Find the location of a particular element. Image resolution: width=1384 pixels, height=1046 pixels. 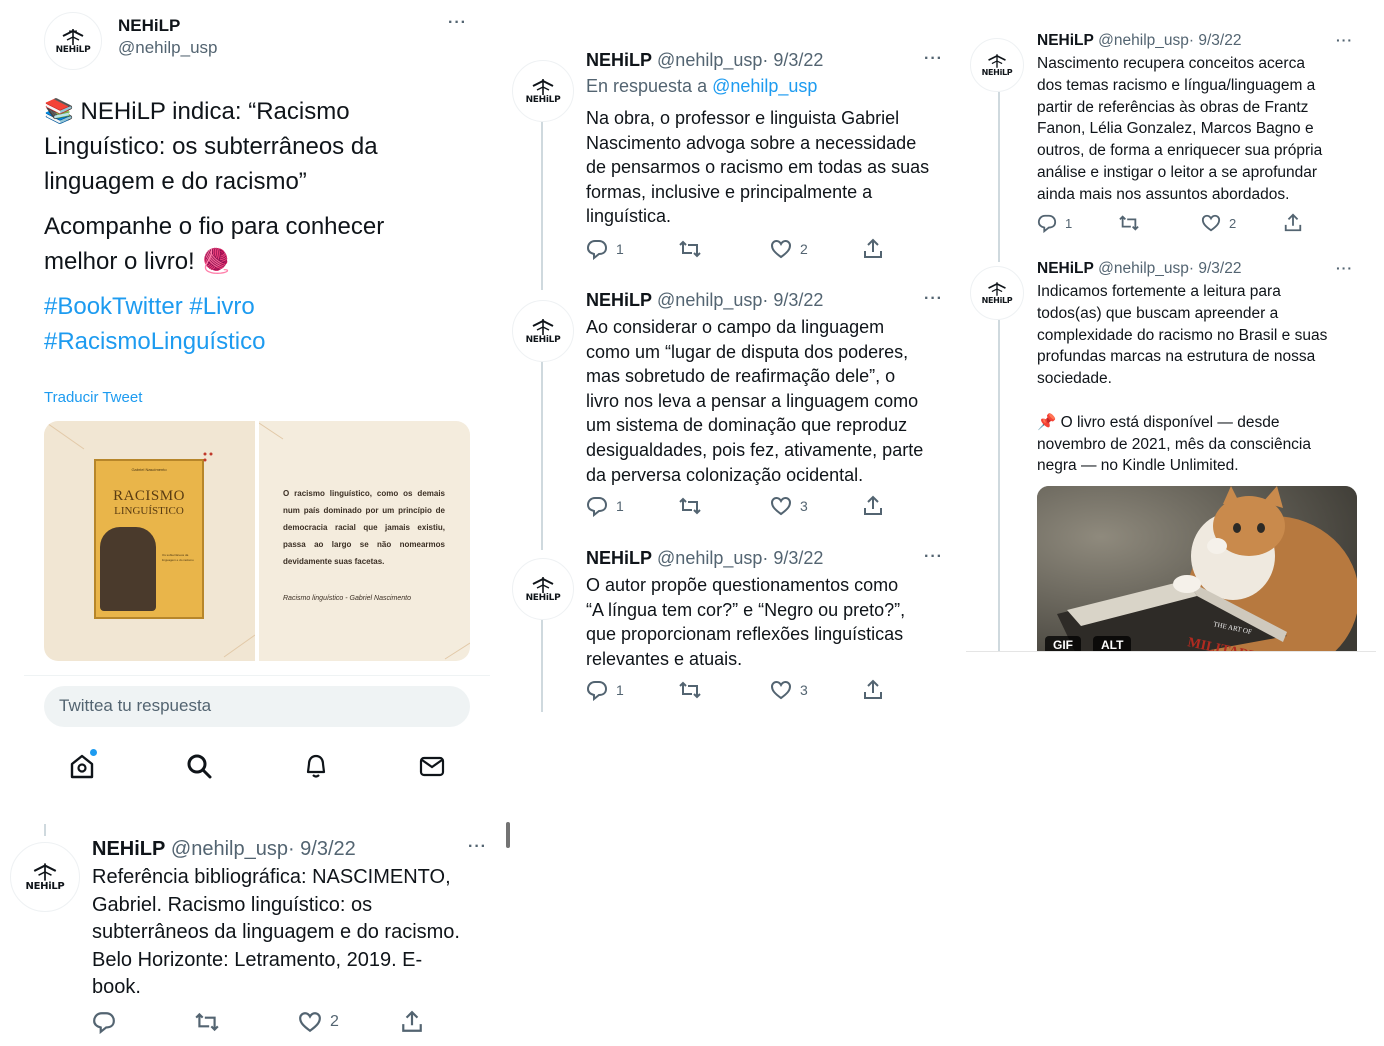

tweet-text-line: complexidade do racismo no Brasil e suas is located at coordinates (1182, 335).